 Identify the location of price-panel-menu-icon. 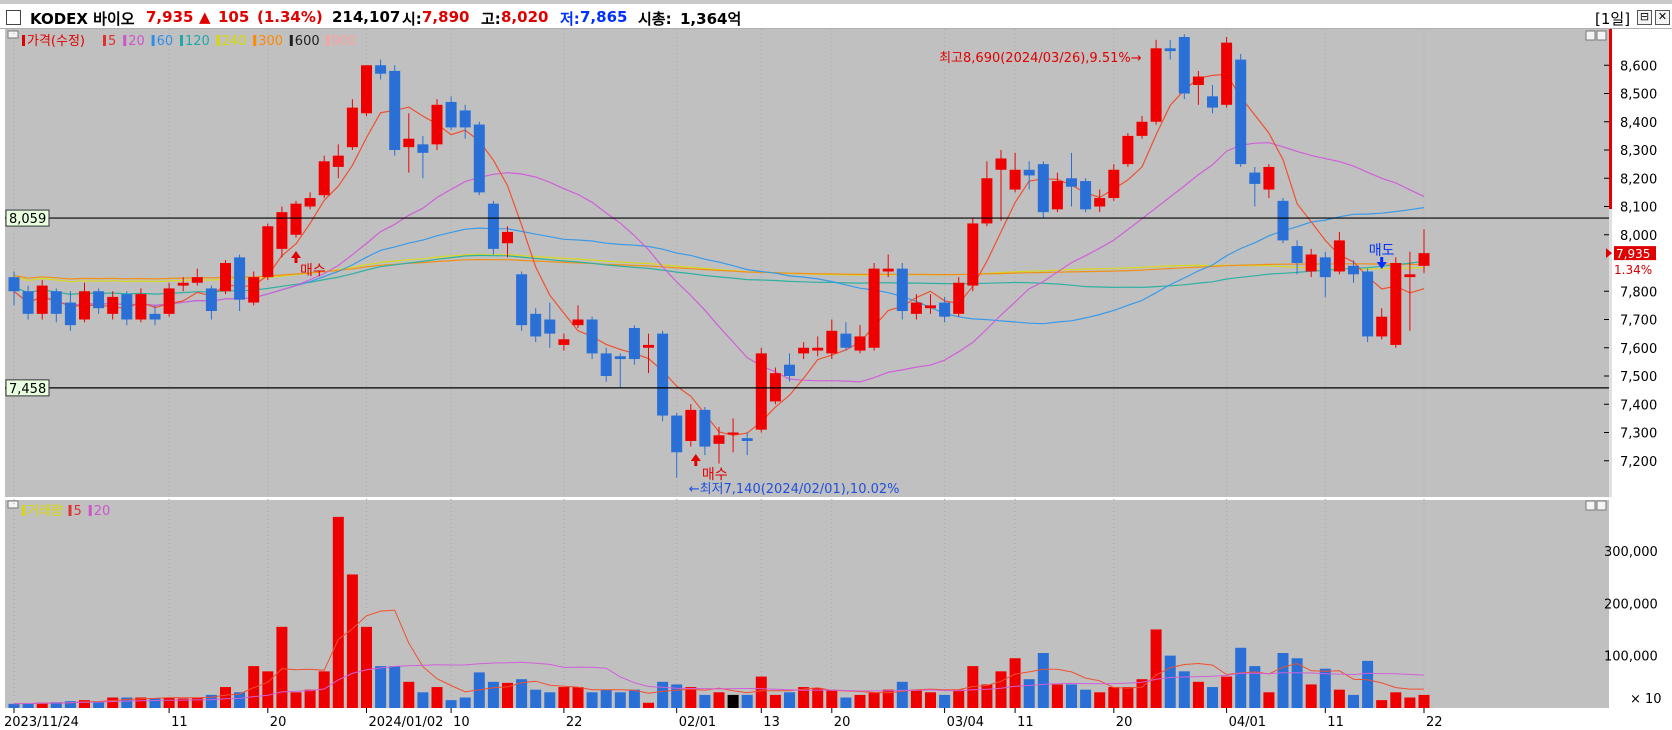
(13, 34).